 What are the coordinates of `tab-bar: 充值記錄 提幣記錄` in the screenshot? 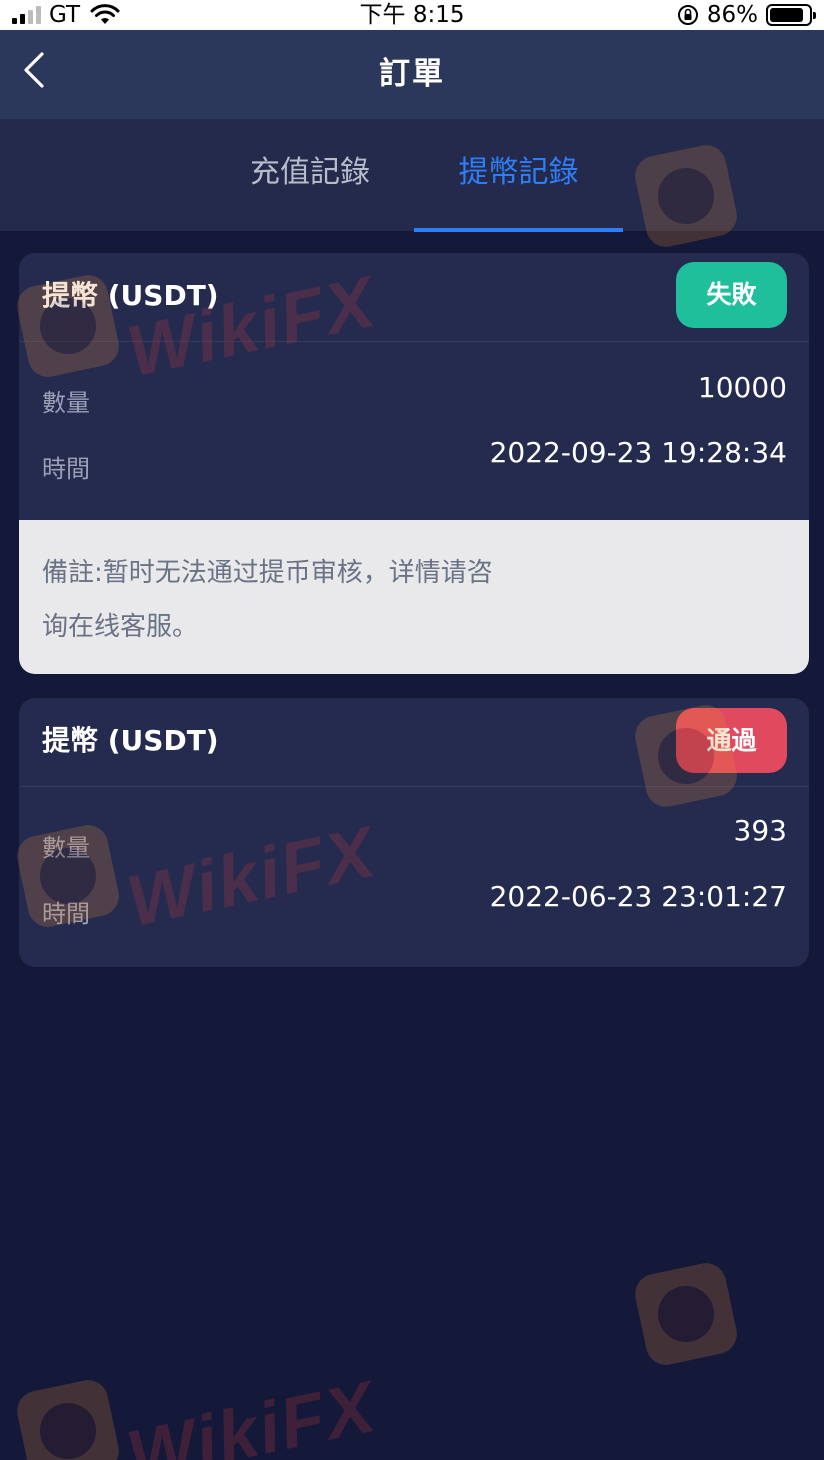 It's located at (412, 175).